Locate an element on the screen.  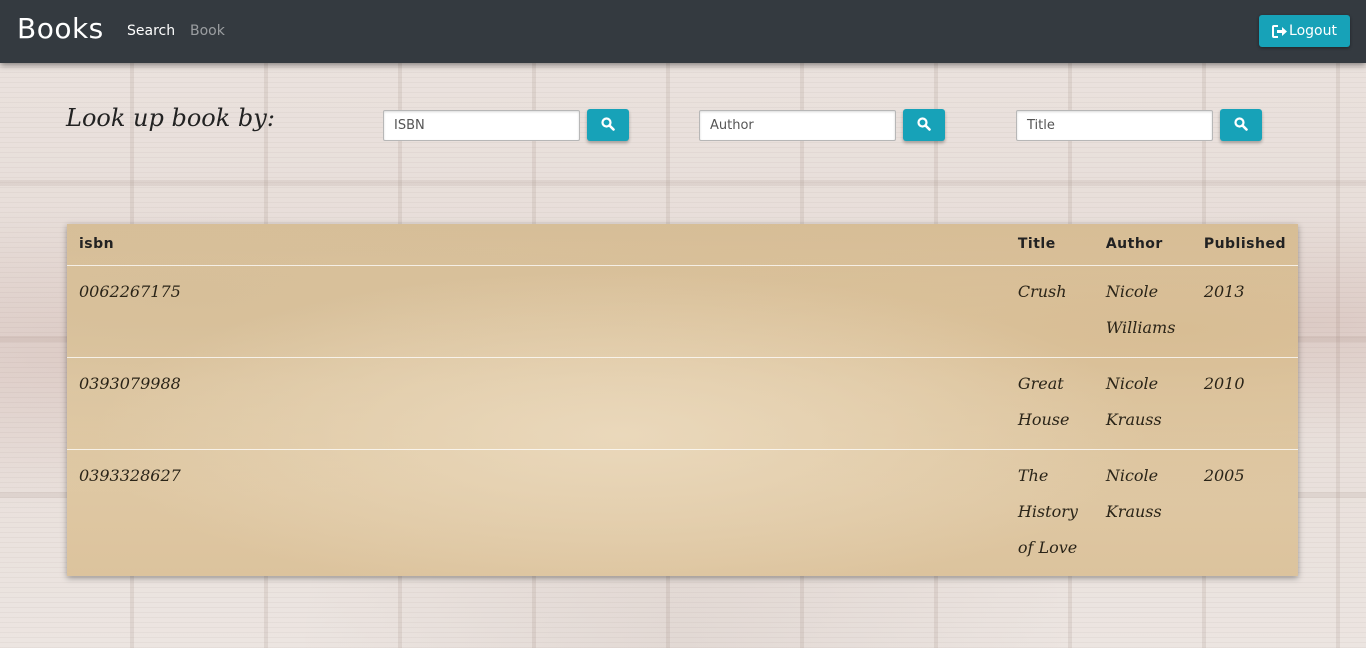
title-search-input: Title is located at coordinates (1114, 125).